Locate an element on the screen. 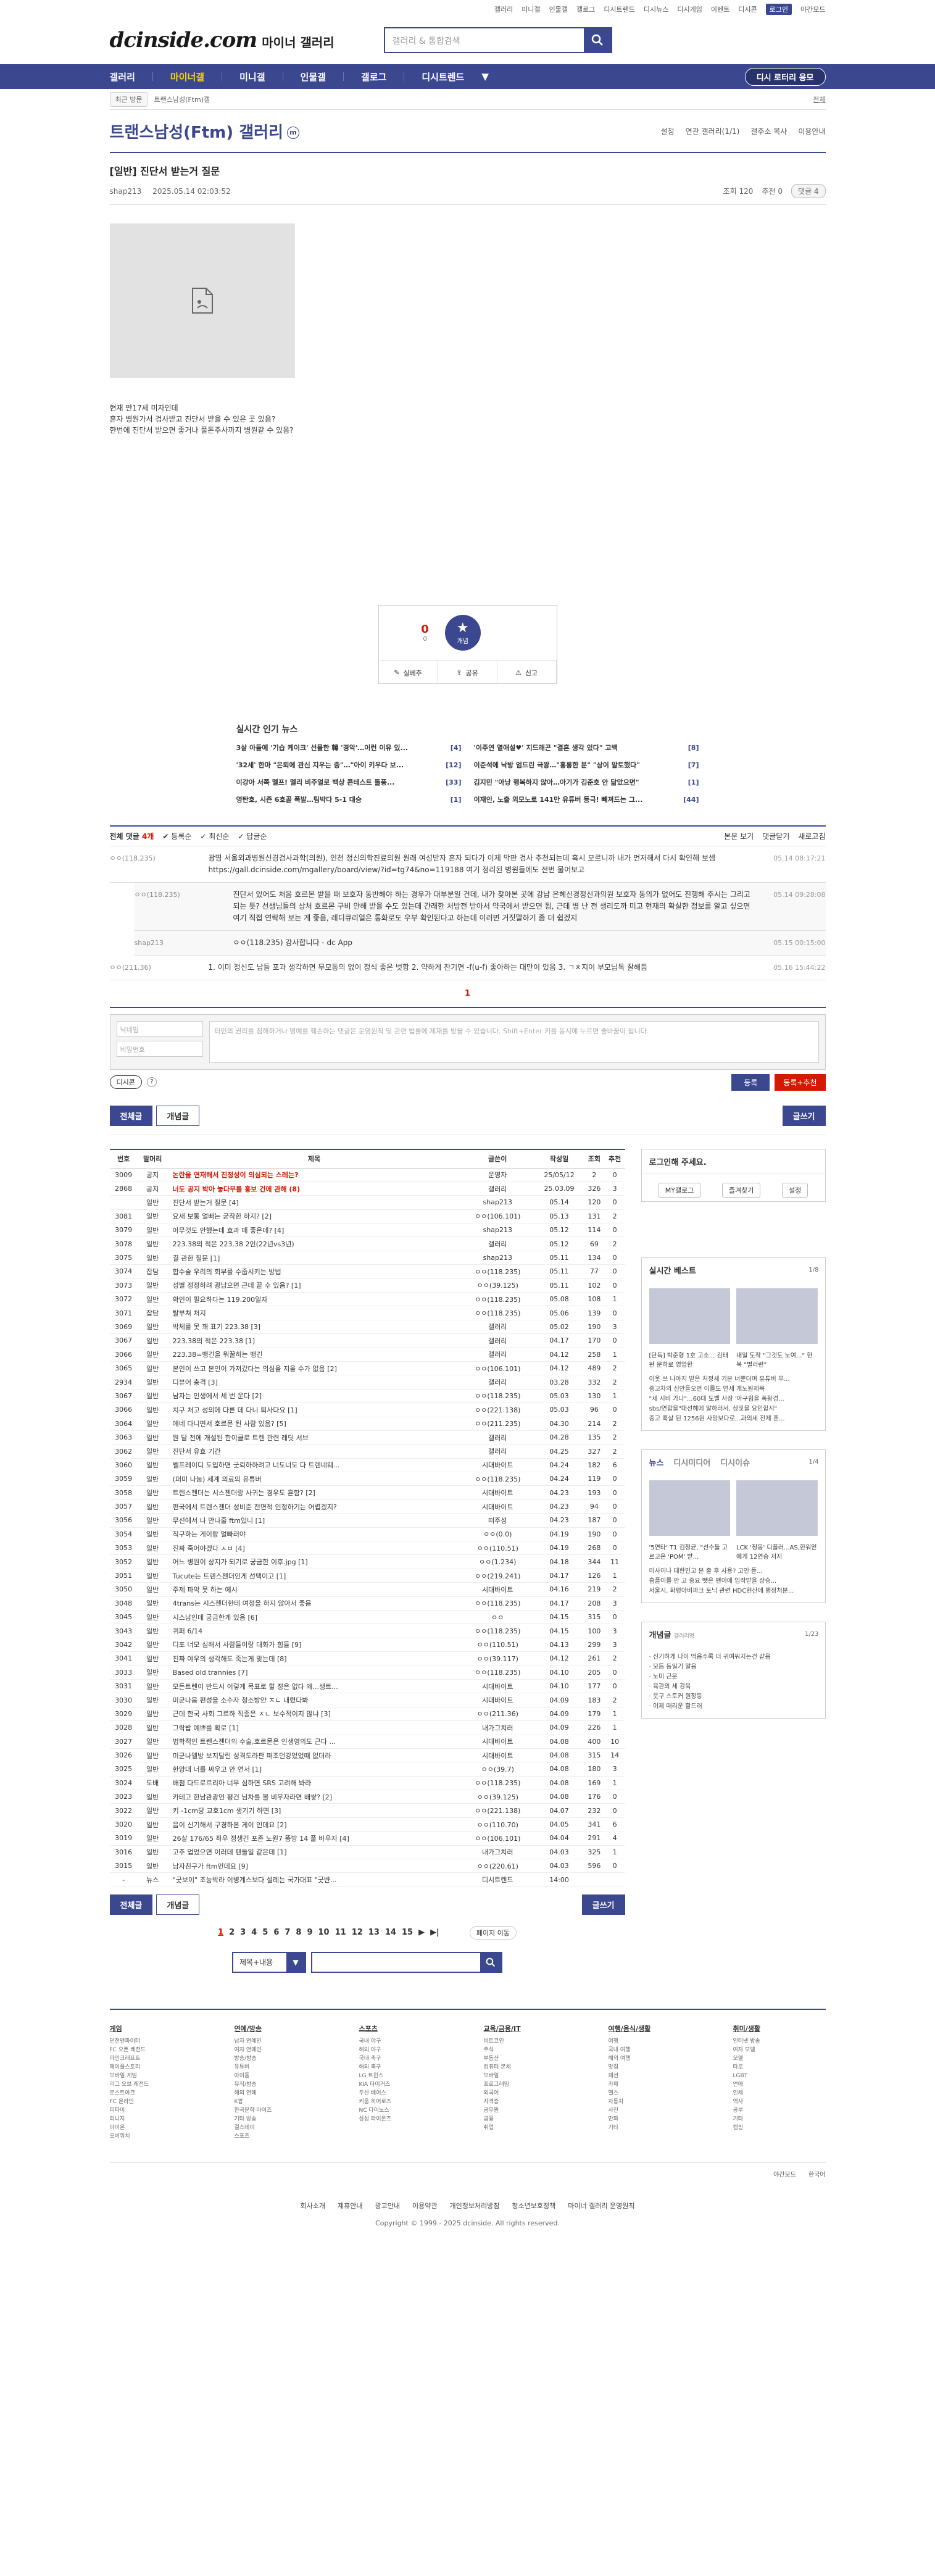  cell-2: 편국에서 트렌스젠더 성비준 전면적 인정하기는 어렵겠지? is located at coordinates (314, 1507).